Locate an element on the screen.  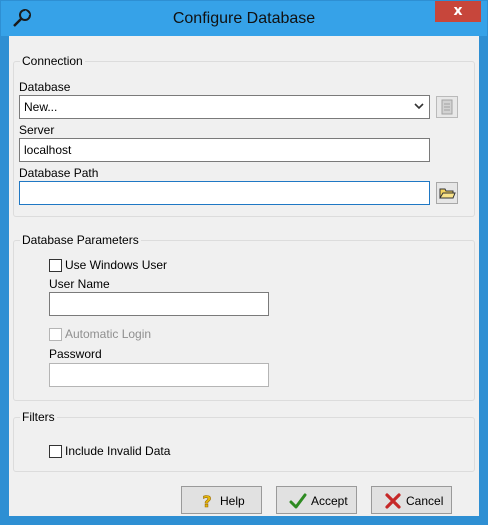
cancel-button: Cancel is located at coordinates (411, 500).